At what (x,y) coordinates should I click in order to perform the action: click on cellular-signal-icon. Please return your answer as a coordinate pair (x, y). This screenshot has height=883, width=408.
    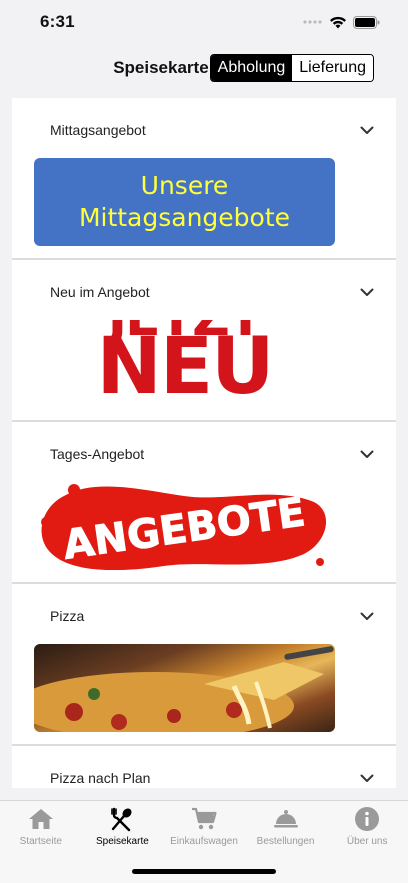
    Looking at the image, I should click on (313, 22).